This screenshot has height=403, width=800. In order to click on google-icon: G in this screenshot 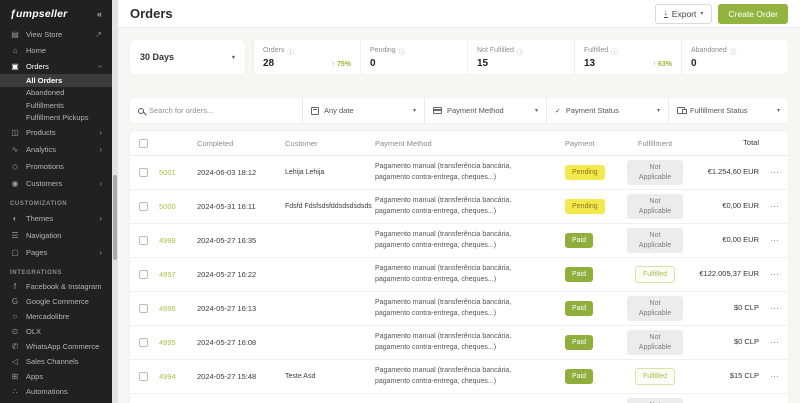, I will do `click(15, 301)`.